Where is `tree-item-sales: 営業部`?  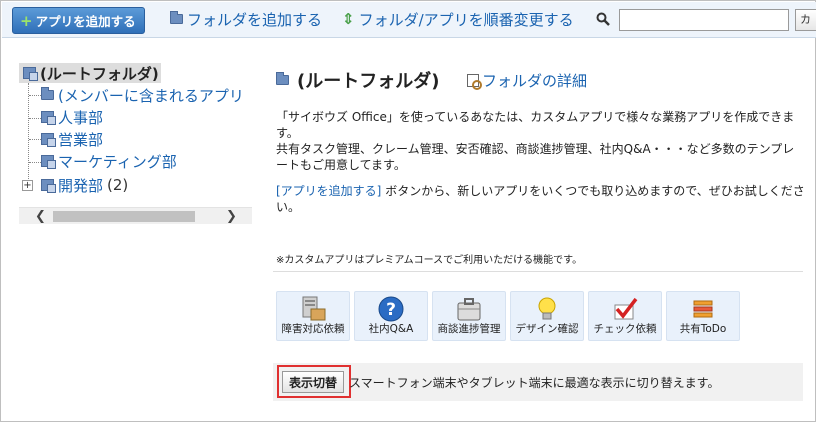 tree-item-sales: 営業部 is located at coordinates (72, 139).